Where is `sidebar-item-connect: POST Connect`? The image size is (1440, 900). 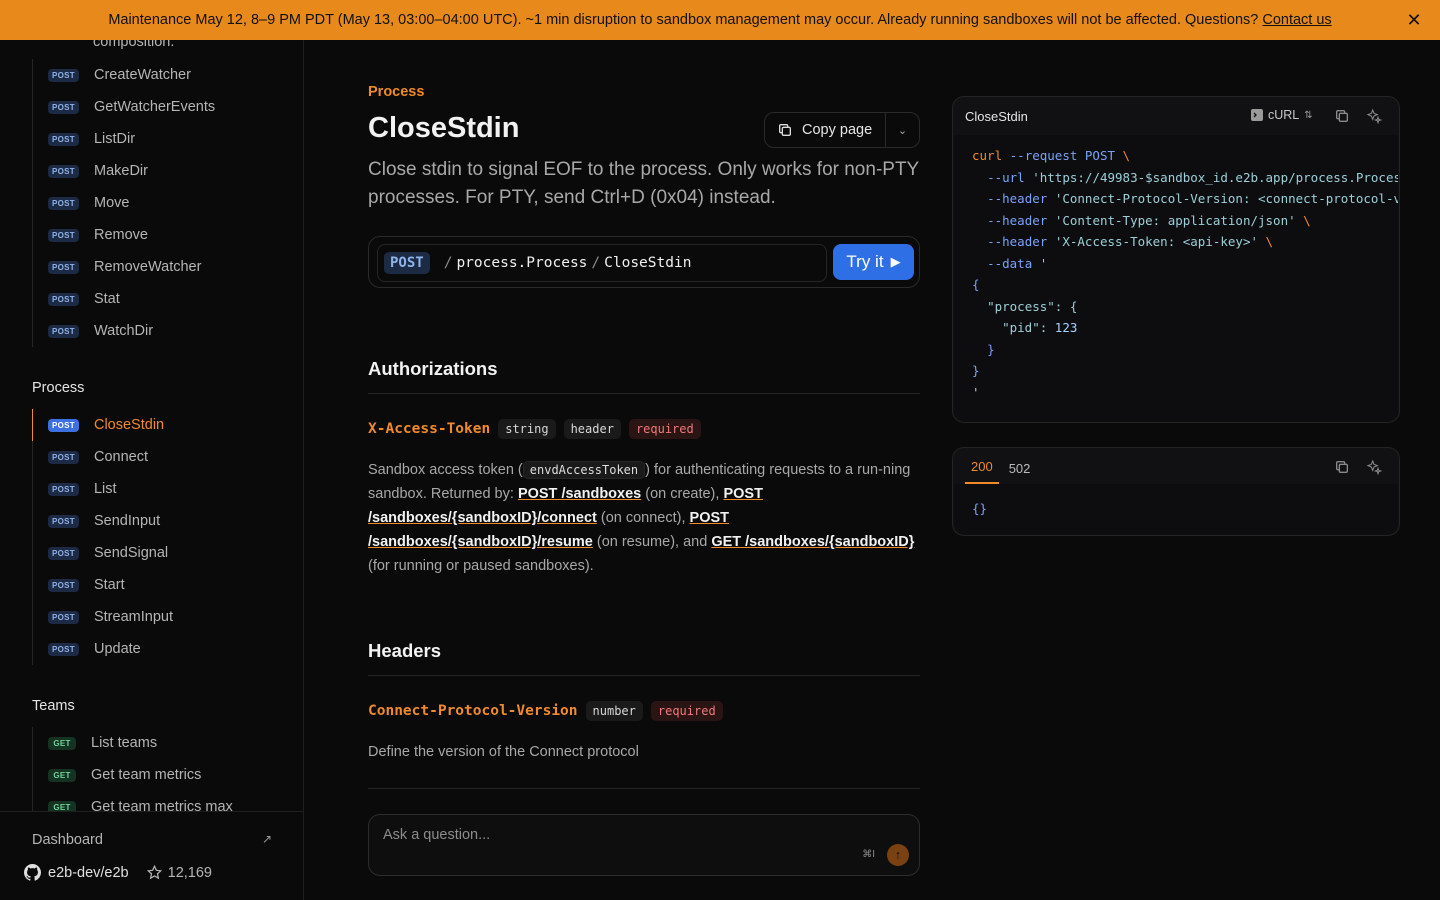
sidebar-item-connect: POST Connect is located at coordinates (157, 457).